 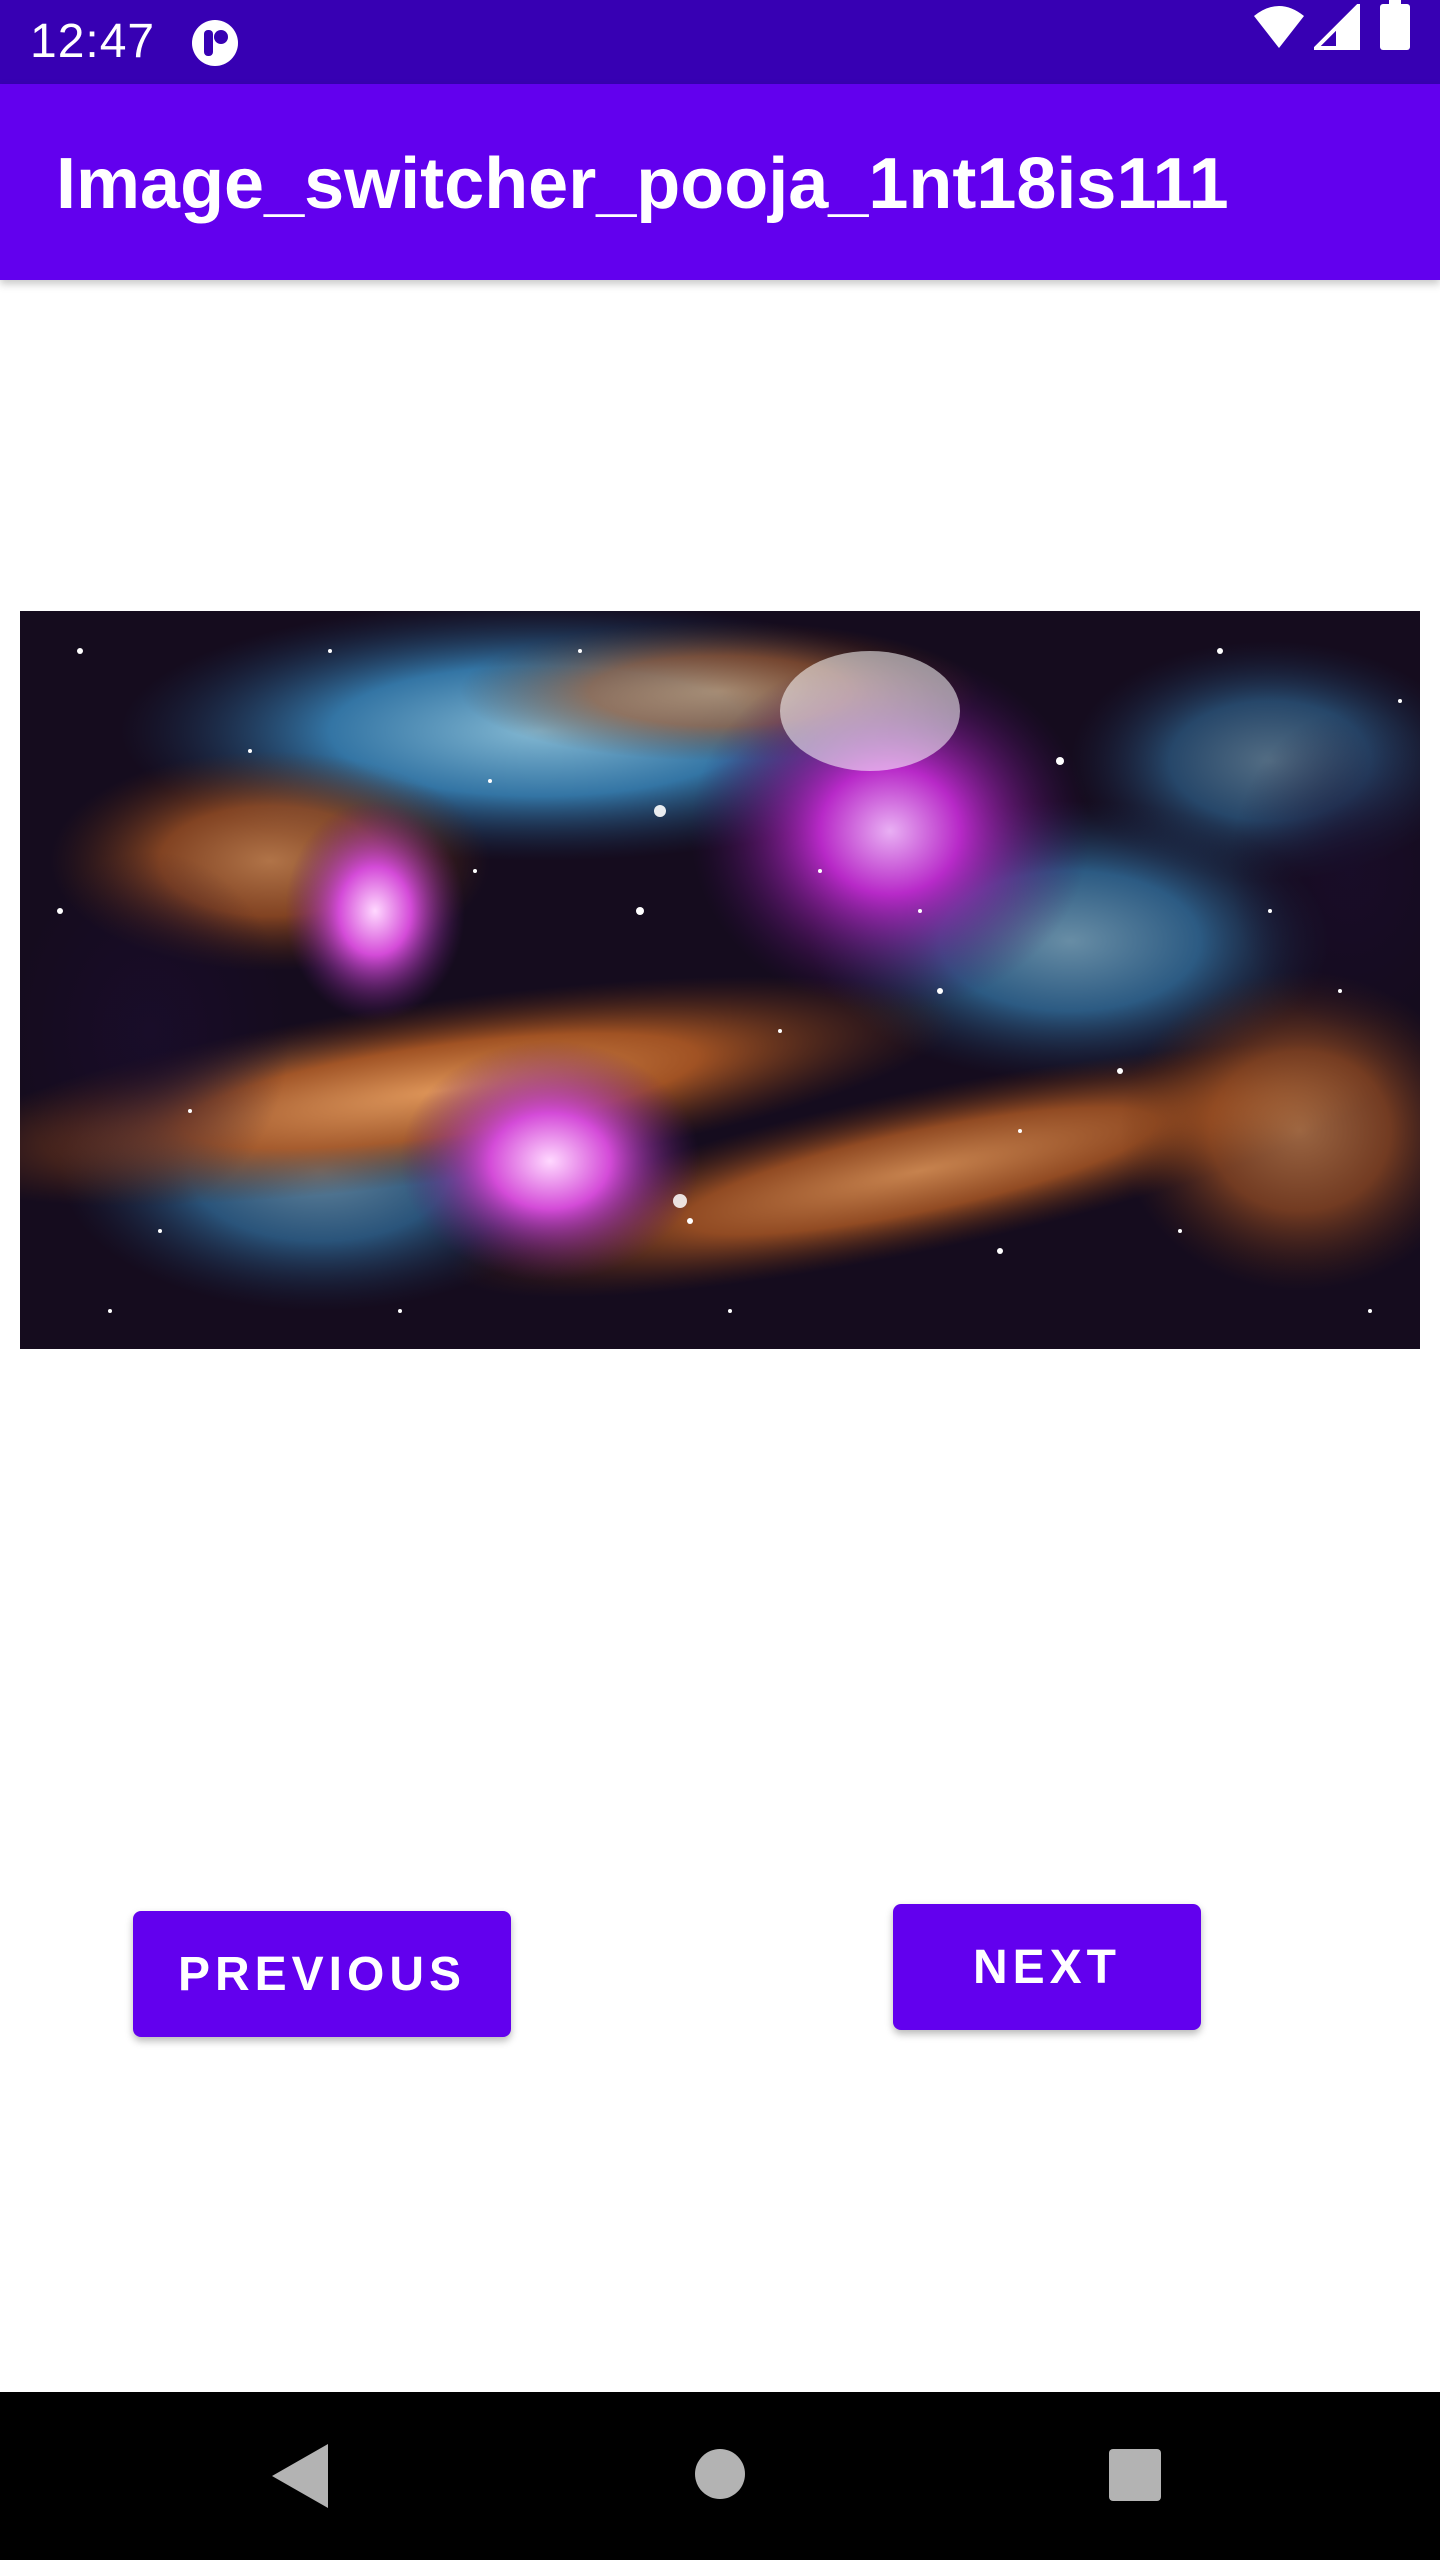 I want to click on home-icon, so click(x=720, y=2474).